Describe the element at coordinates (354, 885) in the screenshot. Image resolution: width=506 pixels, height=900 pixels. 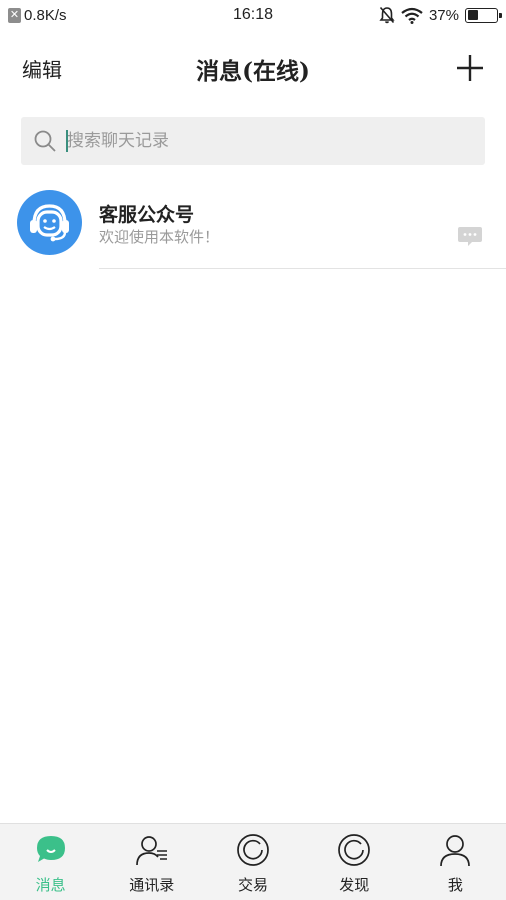
I see `tab-label: 发现` at that location.